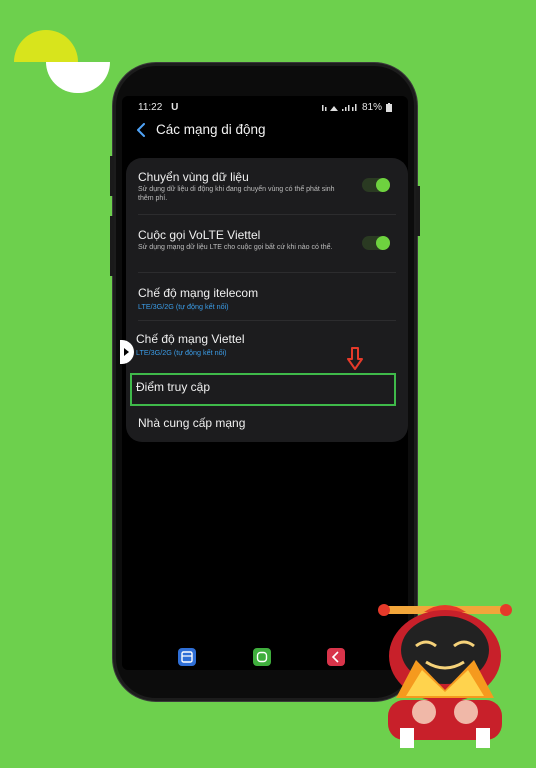 Image resolution: width=536 pixels, height=768 pixels. I want to click on signal-wifi-icon, so click(339, 107).